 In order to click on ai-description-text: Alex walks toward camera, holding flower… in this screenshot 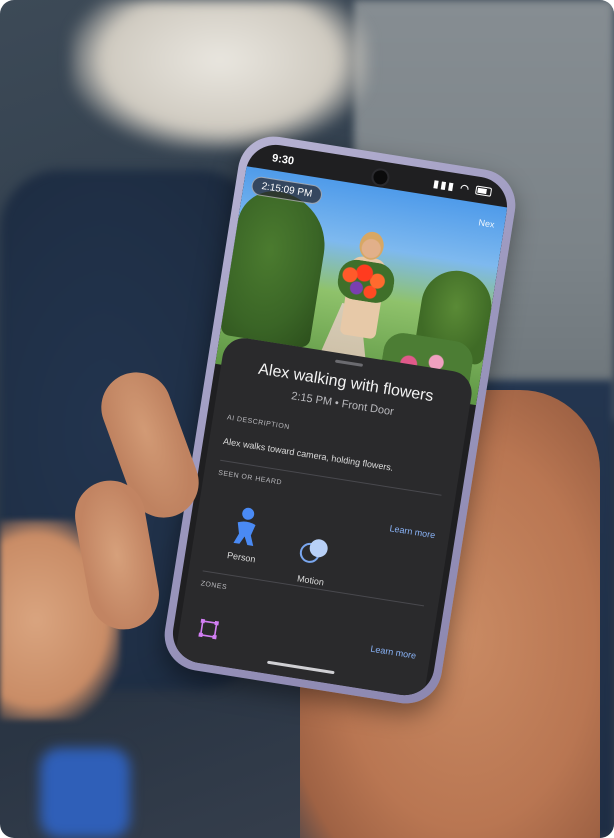, I will do `click(308, 454)`.